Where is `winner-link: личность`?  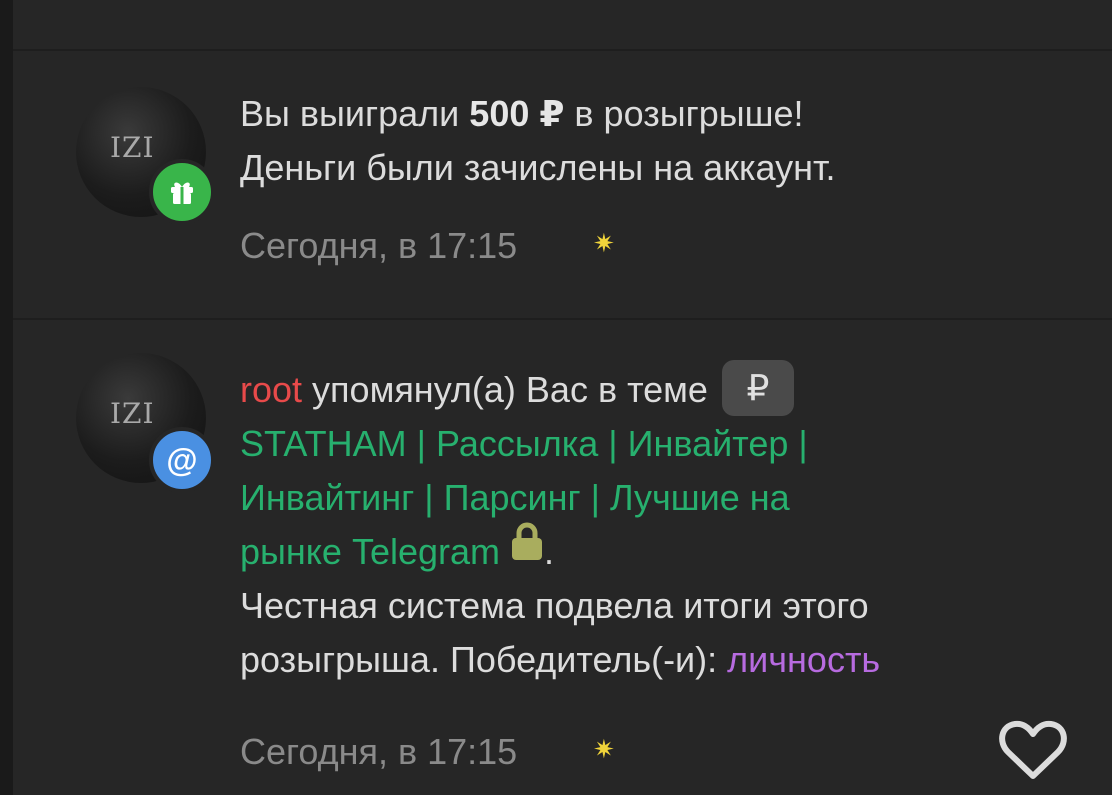 winner-link: личность is located at coordinates (803, 659).